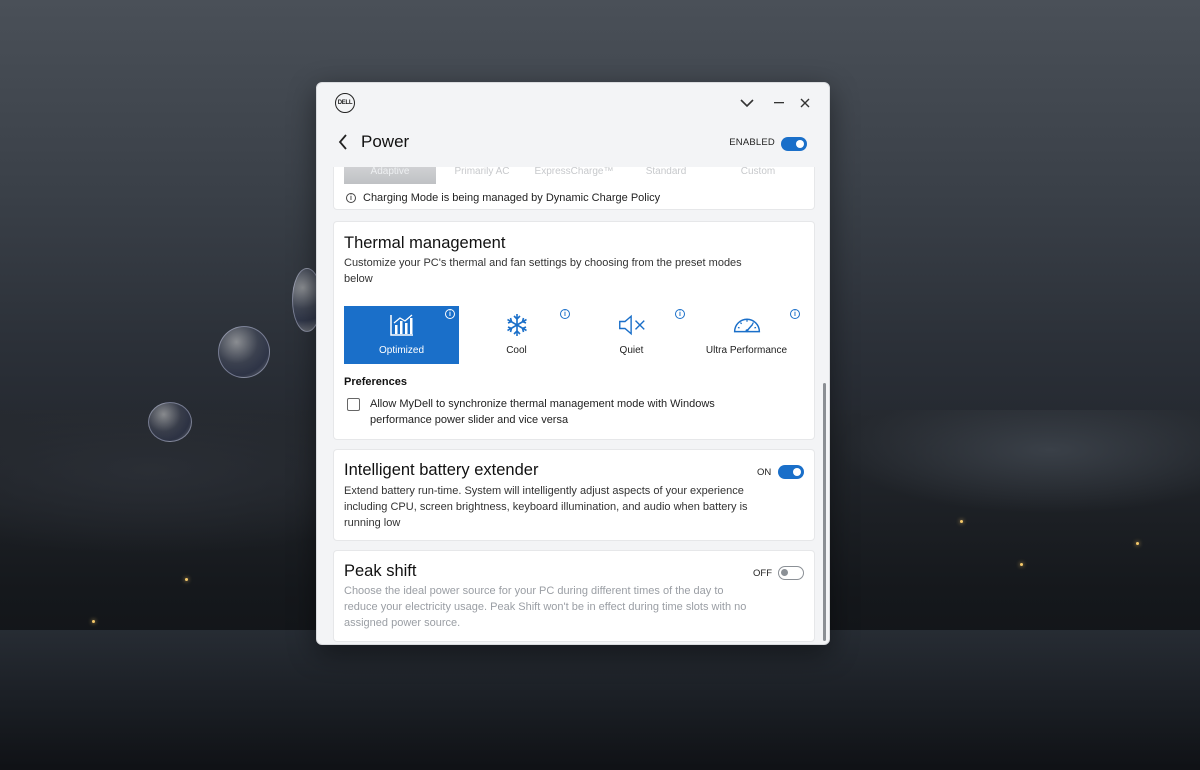 Image resolution: width=1200 pixels, height=770 pixels. I want to click on charge-mode-adaptive: Adaptive, so click(390, 175).